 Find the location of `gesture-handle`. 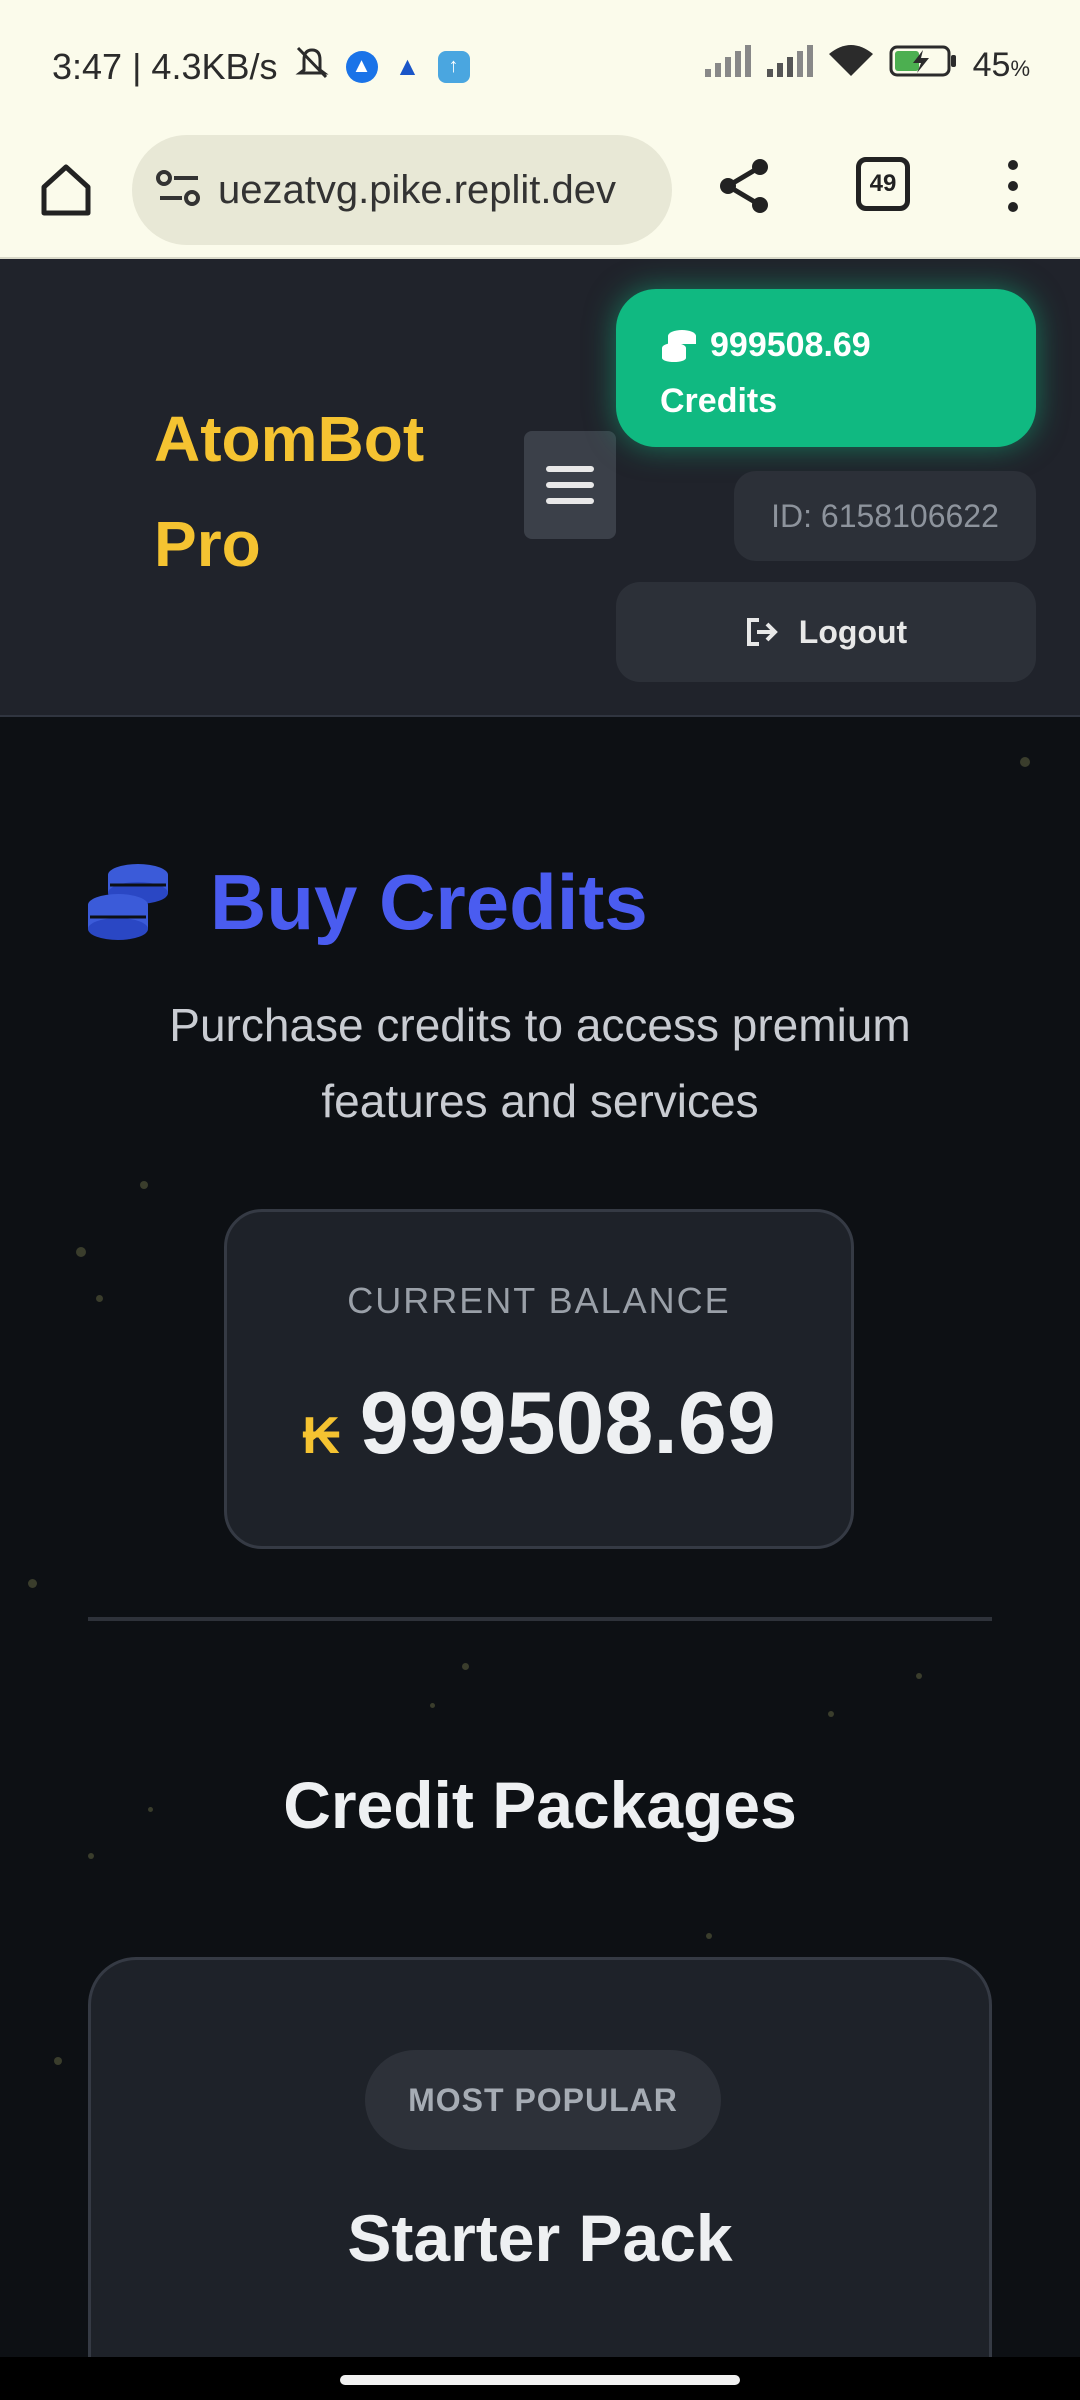

gesture-handle is located at coordinates (540, 2380).